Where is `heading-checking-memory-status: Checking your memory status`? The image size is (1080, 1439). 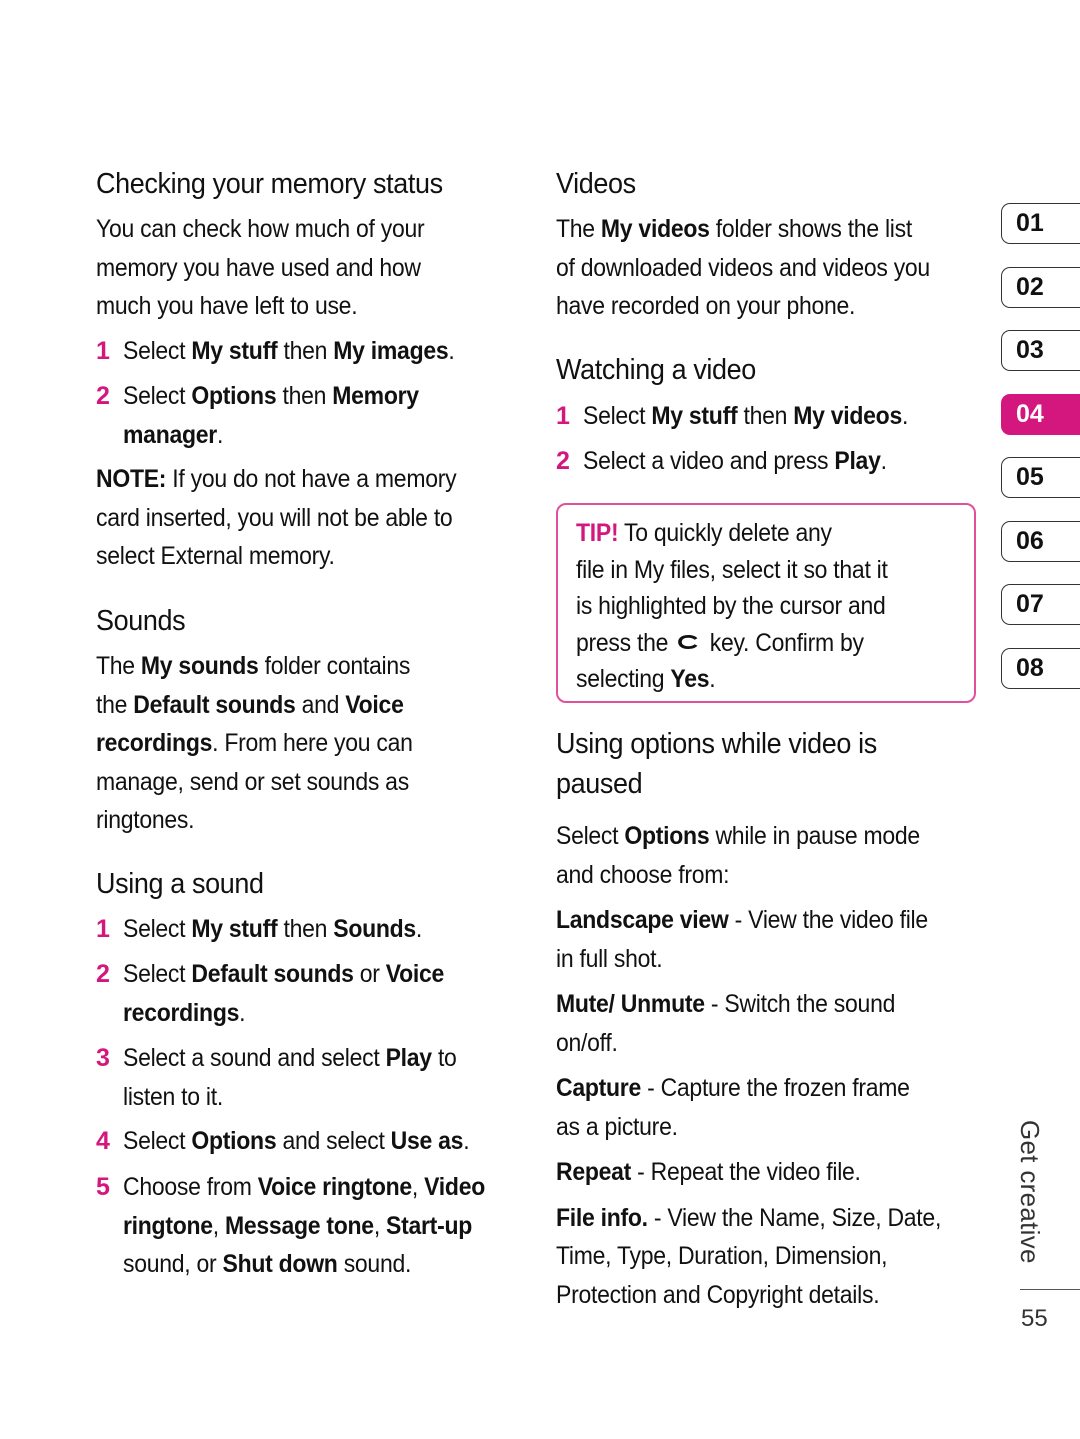
heading-checking-memory-status: Checking your memory status is located at coordinates (269, 184).